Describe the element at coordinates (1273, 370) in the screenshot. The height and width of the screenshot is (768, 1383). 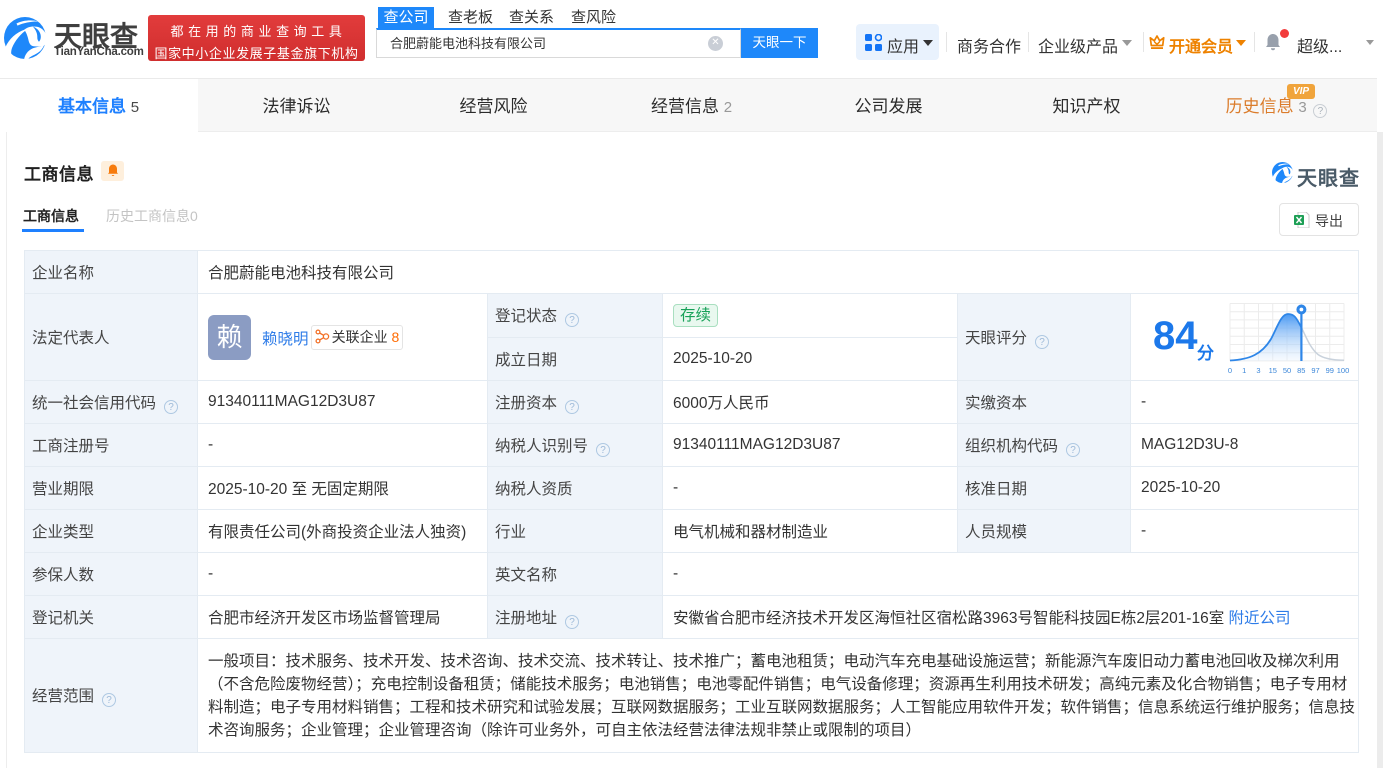
I see `svg-text: 15` at that location.